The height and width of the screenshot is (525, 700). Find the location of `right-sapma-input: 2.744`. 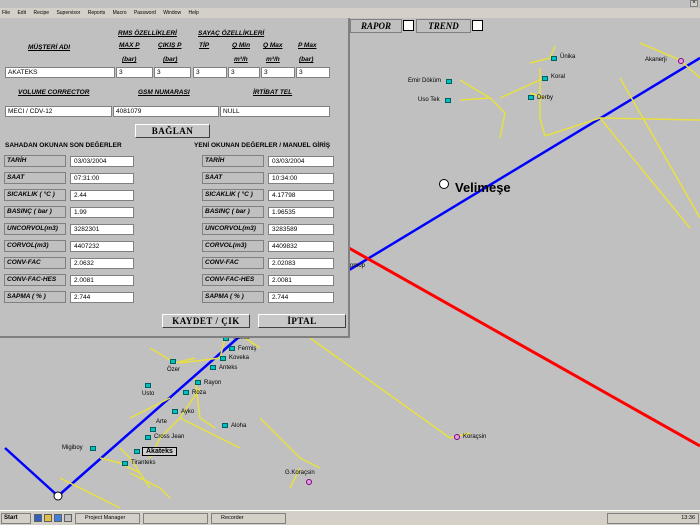

right-sapma-input: 2.744 is located at coordinates (301, 297).